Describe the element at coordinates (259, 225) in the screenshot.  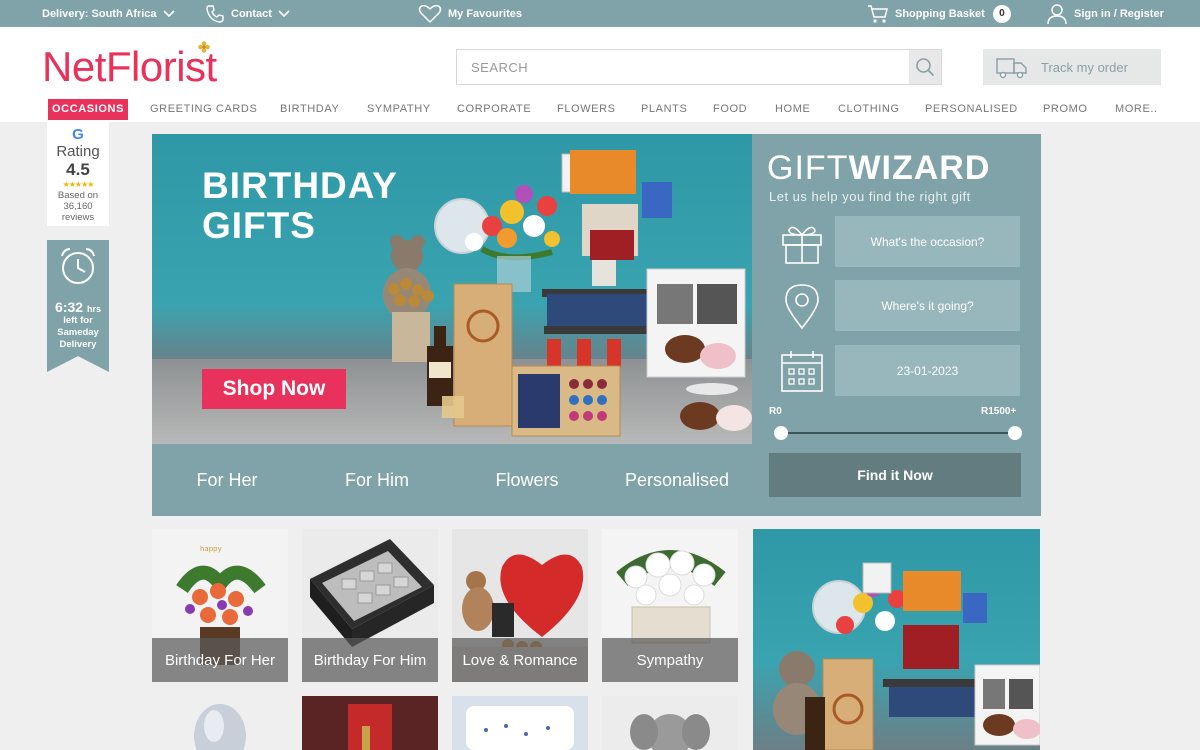
I see `hero-title-line2: GIFTS` at that location.